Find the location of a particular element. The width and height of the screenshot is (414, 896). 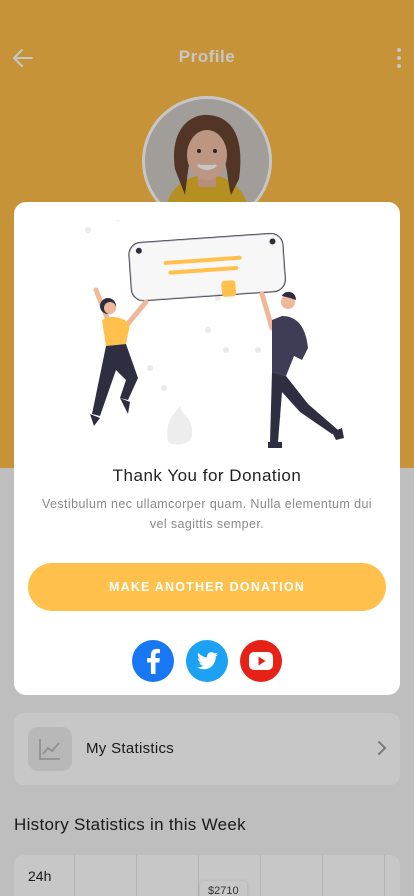

twitter-icon is located at coordinates (207, 661).